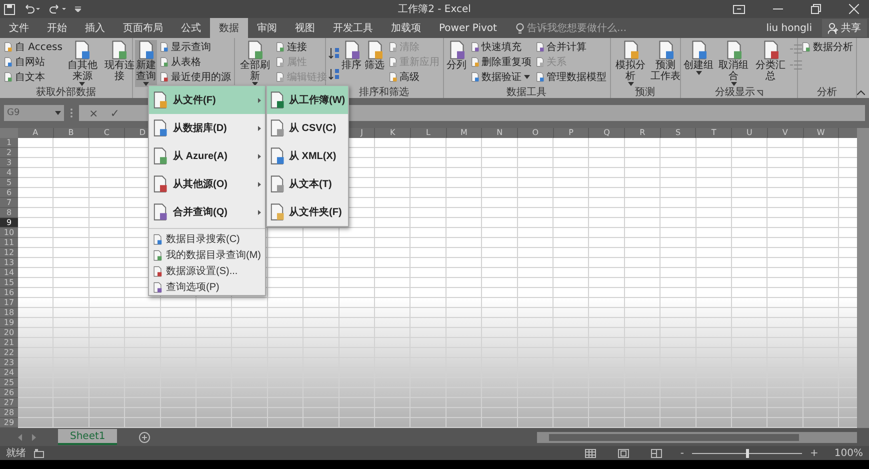 Image resolution: width=869 pixels, height=469 pixels. Describe the element at coordinates (9, 273) in the screenshot. I see `row-header: 14` at that location.